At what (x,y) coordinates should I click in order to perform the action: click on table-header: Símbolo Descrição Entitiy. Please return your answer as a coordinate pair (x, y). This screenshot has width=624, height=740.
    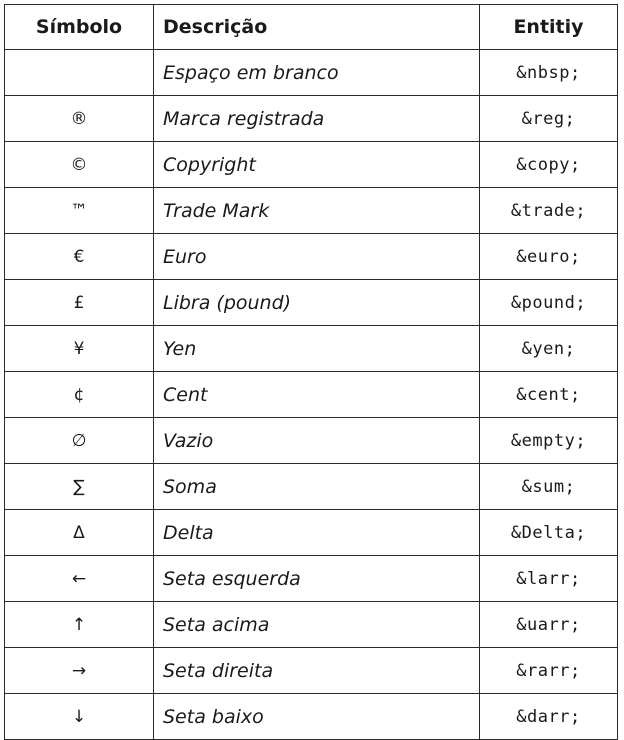
    Looking at the image, I should click on (311, 27).